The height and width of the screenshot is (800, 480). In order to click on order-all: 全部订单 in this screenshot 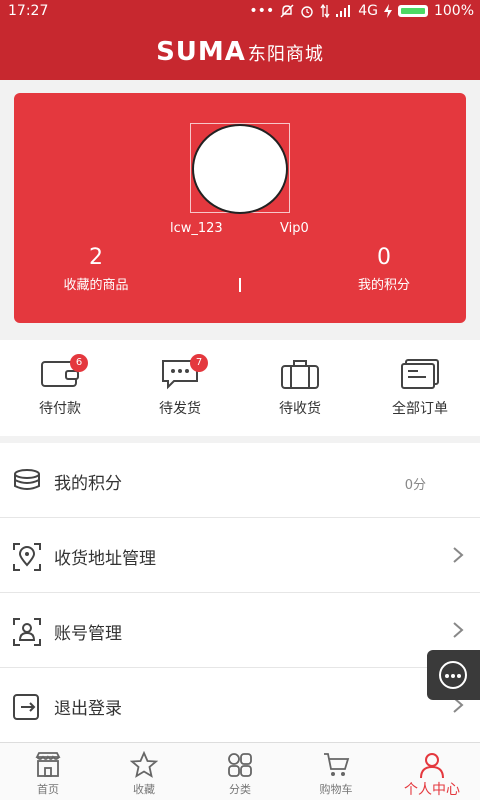, I will do `click(420, 388)`.